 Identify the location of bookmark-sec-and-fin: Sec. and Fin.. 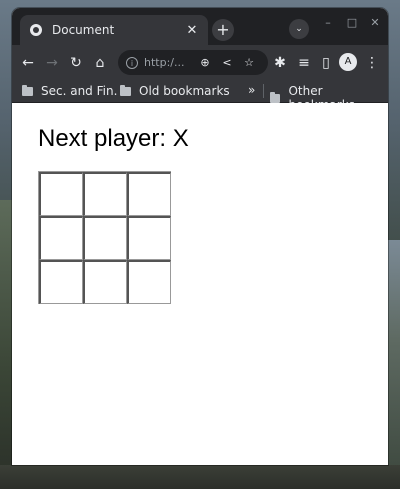
(69, 91).